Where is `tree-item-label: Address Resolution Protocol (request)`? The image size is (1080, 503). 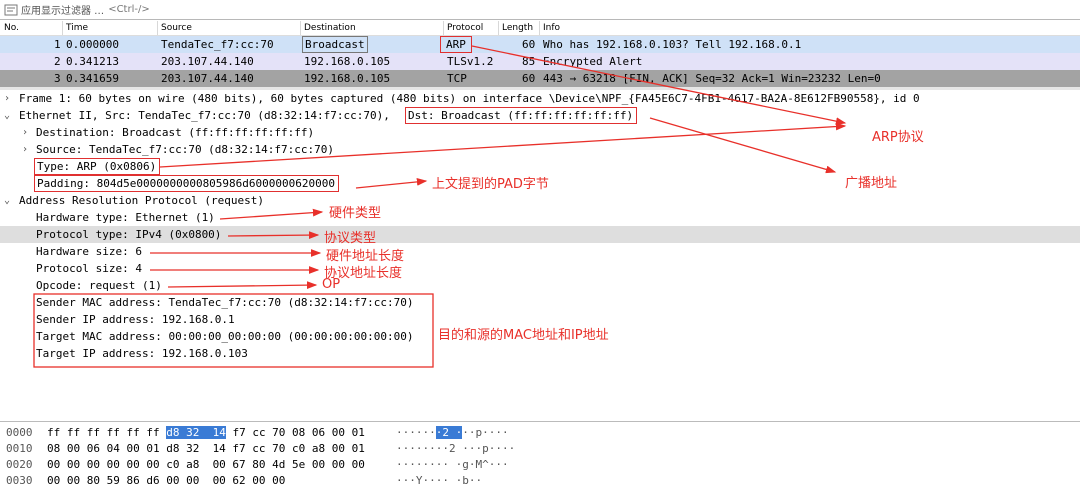
tree-item-label: Address Resolution Protocol (request) is located at coordinates (142, 200).